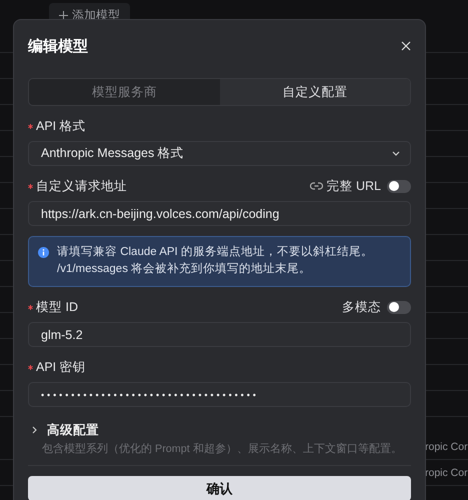 The width and height of the screenshot is (468, 500). Describe the element at coordinates (353, 186) in the screenshot. I see `toggle-label: 完整 URL` at that location.